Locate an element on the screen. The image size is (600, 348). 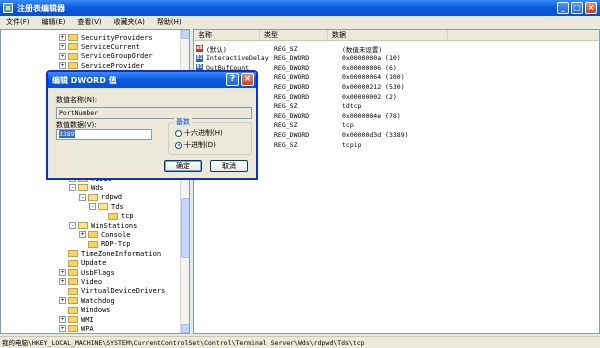
close-button: × is located at coordinates (591, 8).